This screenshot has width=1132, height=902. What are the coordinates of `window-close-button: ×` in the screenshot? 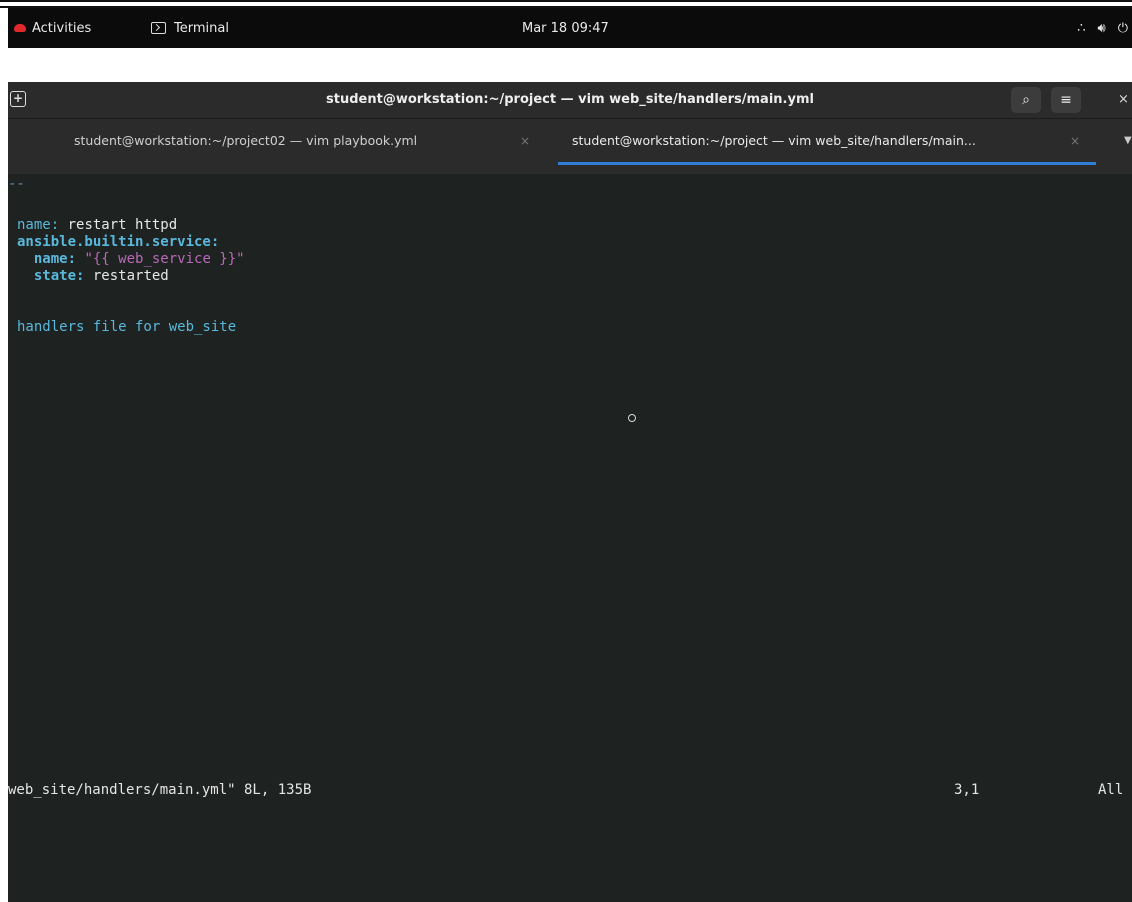 It's located at (1123, 100).